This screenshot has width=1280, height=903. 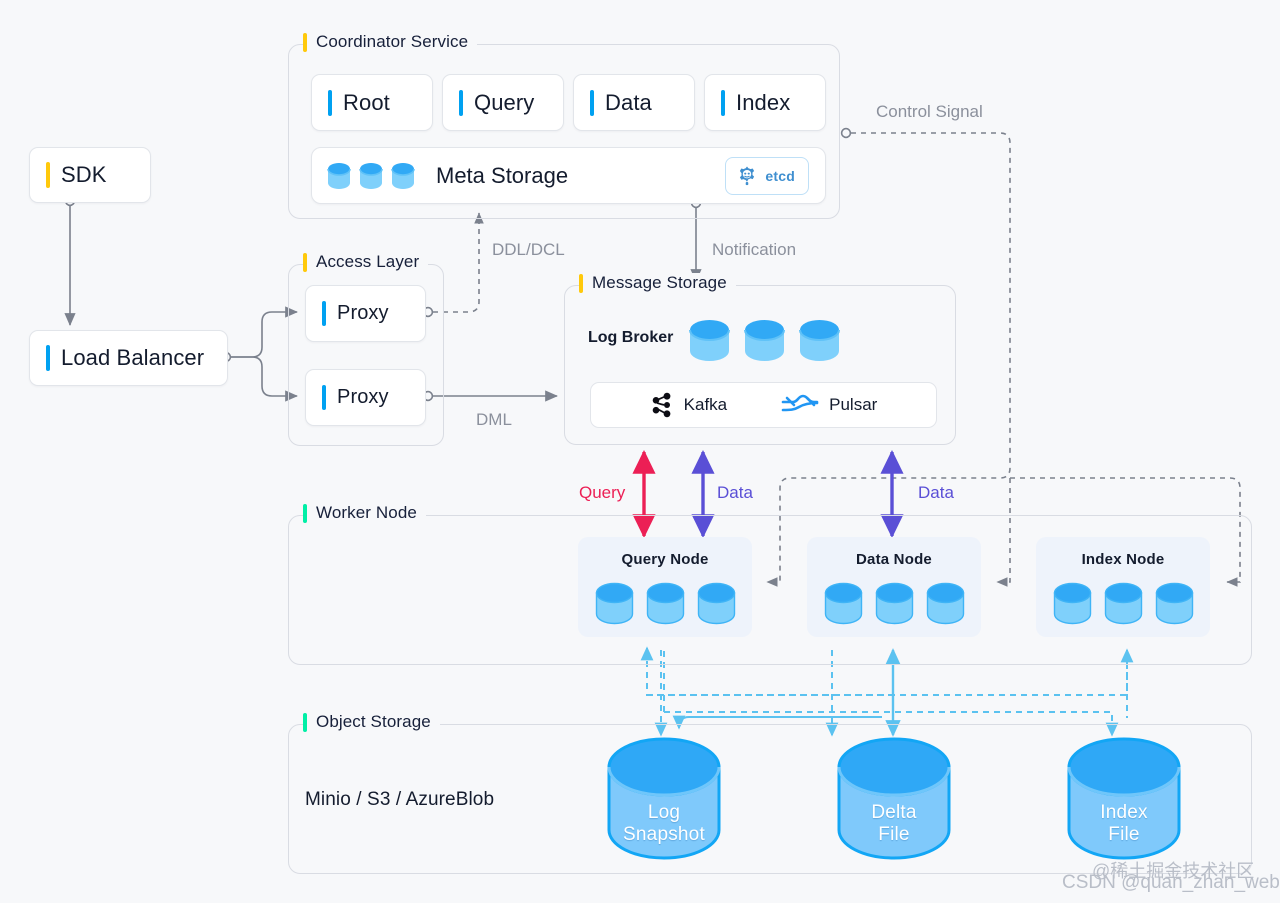 I want to click on group-message-storage-title: Message Storage, so click(x=657, y=283).